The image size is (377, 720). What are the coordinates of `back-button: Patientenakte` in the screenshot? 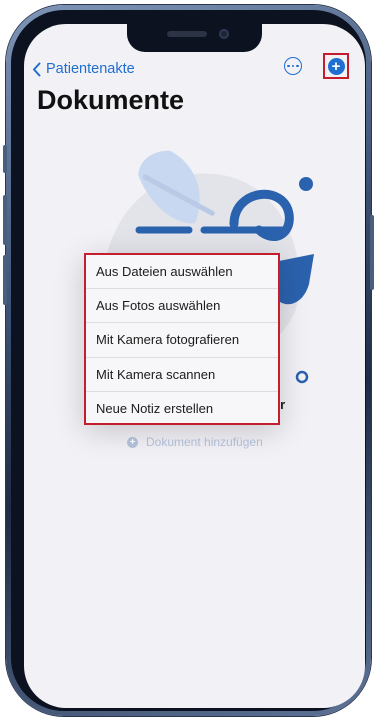 It's located at (83, 69).